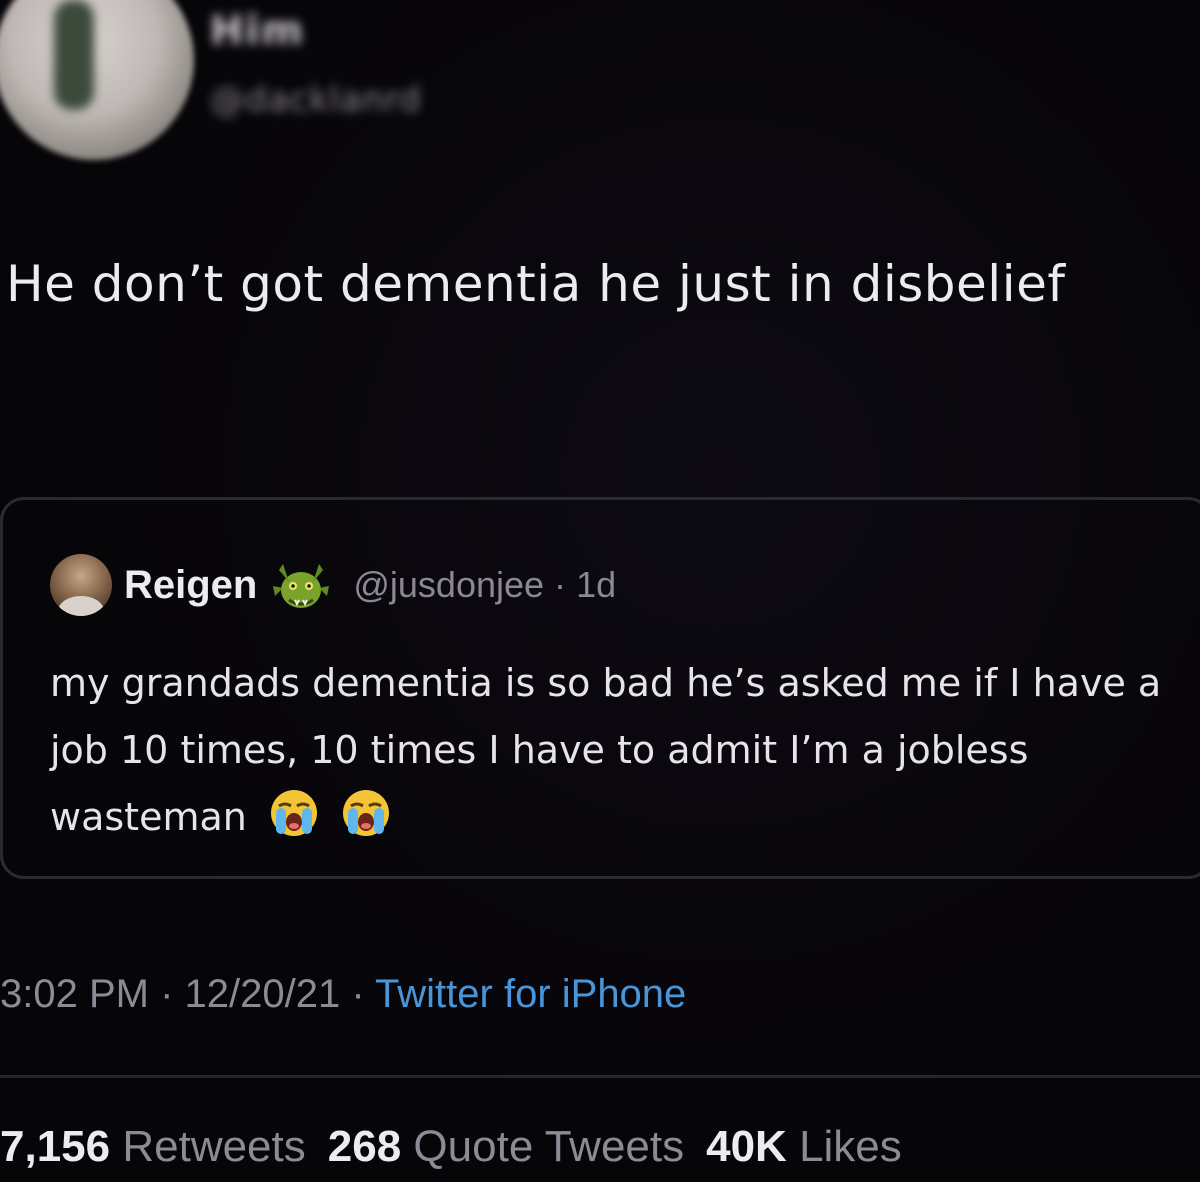 The image size is (1200, 1182). What do you see at coordinates (97, 80) in the screenshot?
I see `author-avatar` at bounding box center [97, 80].